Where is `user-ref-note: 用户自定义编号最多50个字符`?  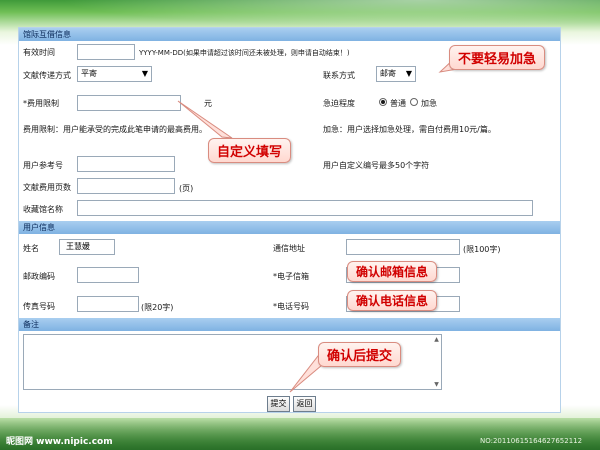 user-ref-note: 用户自定义编号最多50个字符 is located at coordinates (376, 165).